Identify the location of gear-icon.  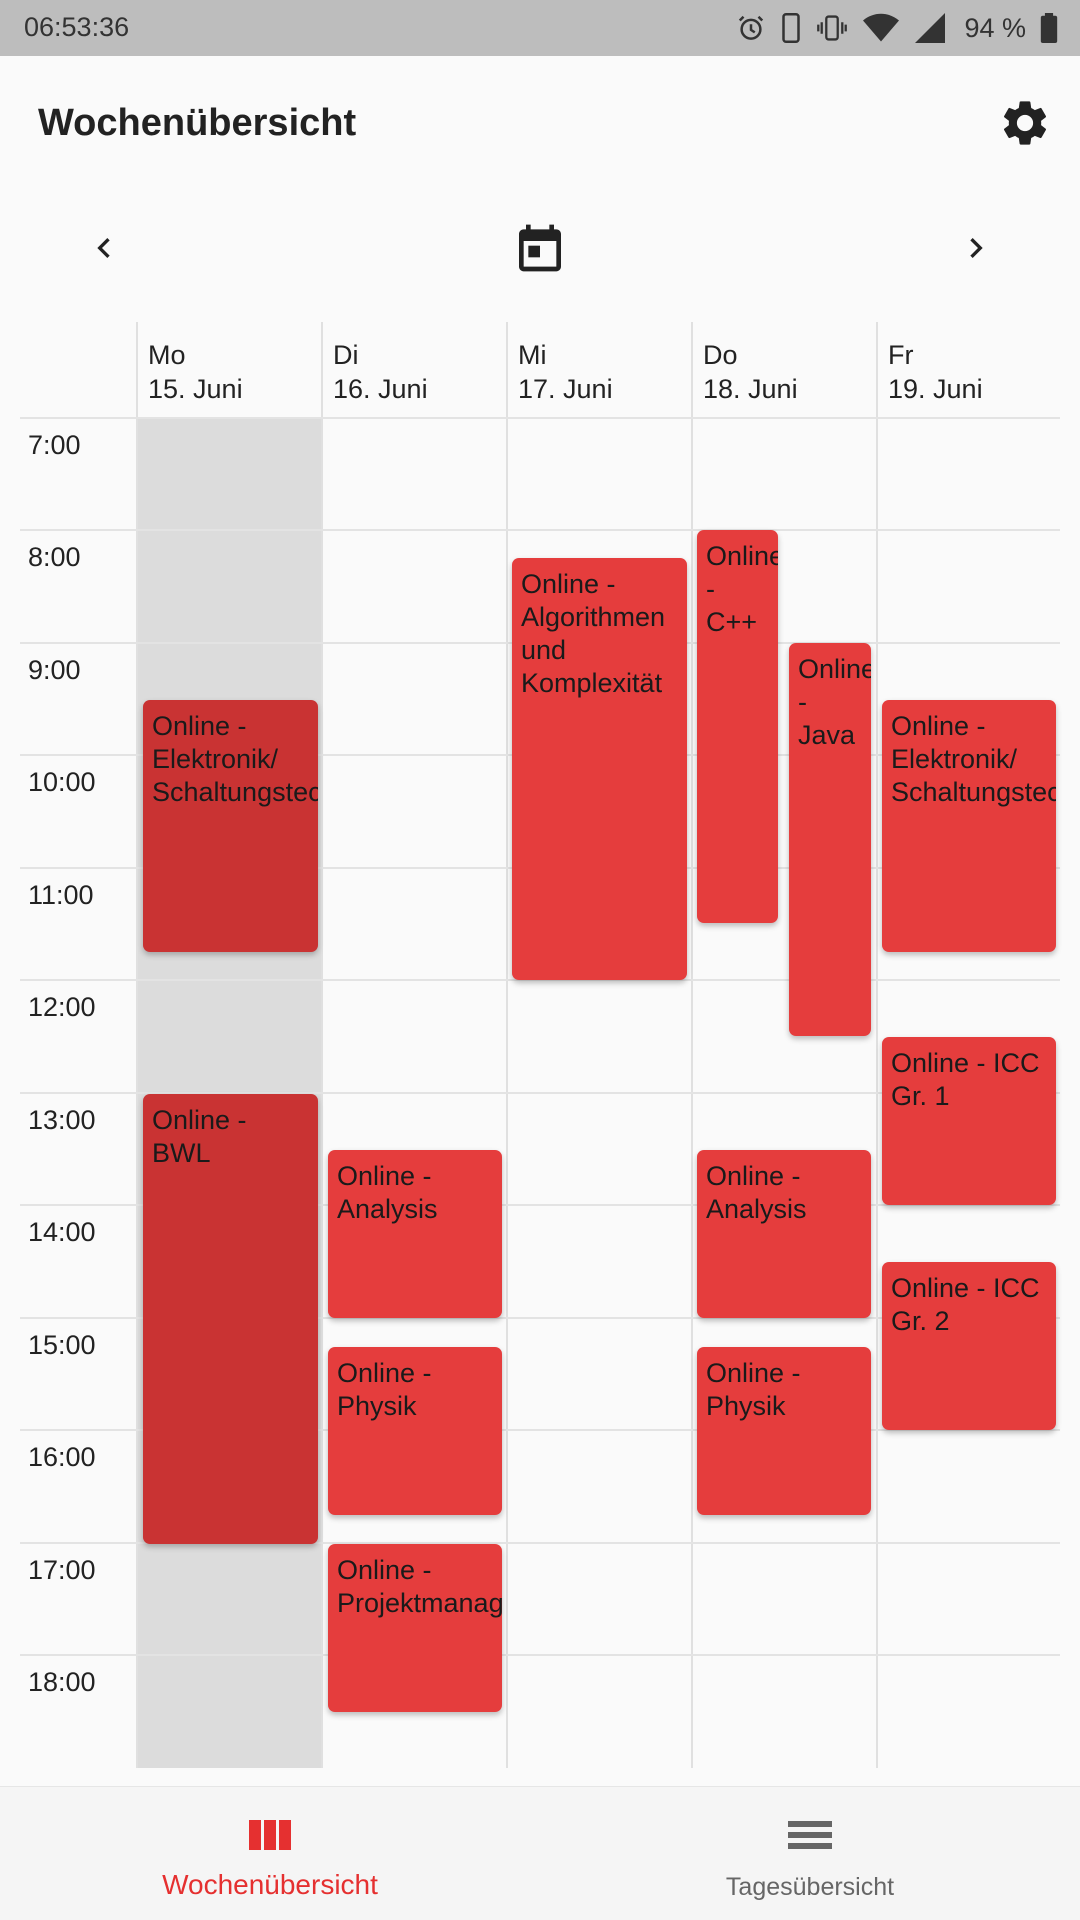
(1025, 123).